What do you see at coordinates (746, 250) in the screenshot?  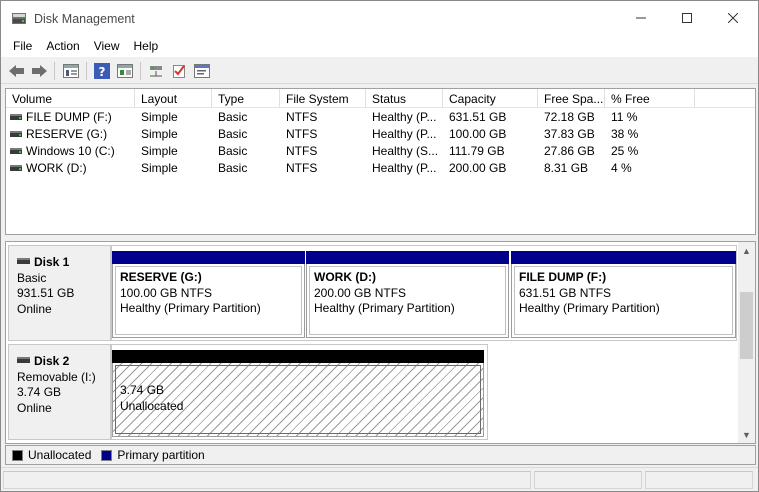 I see `scroll-up-icon: ▲` at bounding box center [746, 250].